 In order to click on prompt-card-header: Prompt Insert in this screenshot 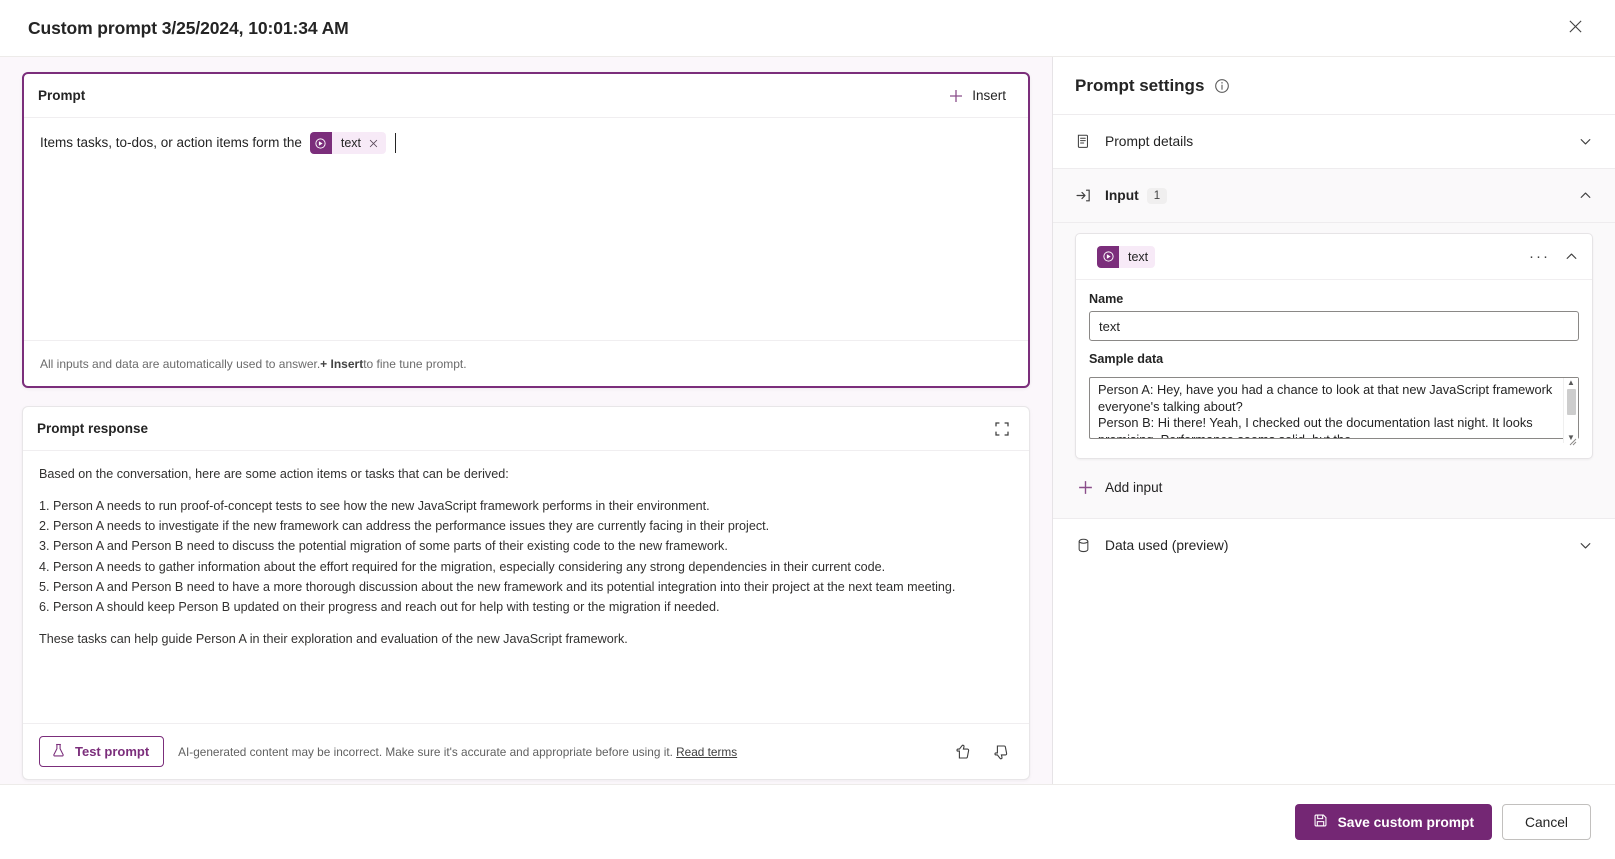, I will do `click(526, 96)`.